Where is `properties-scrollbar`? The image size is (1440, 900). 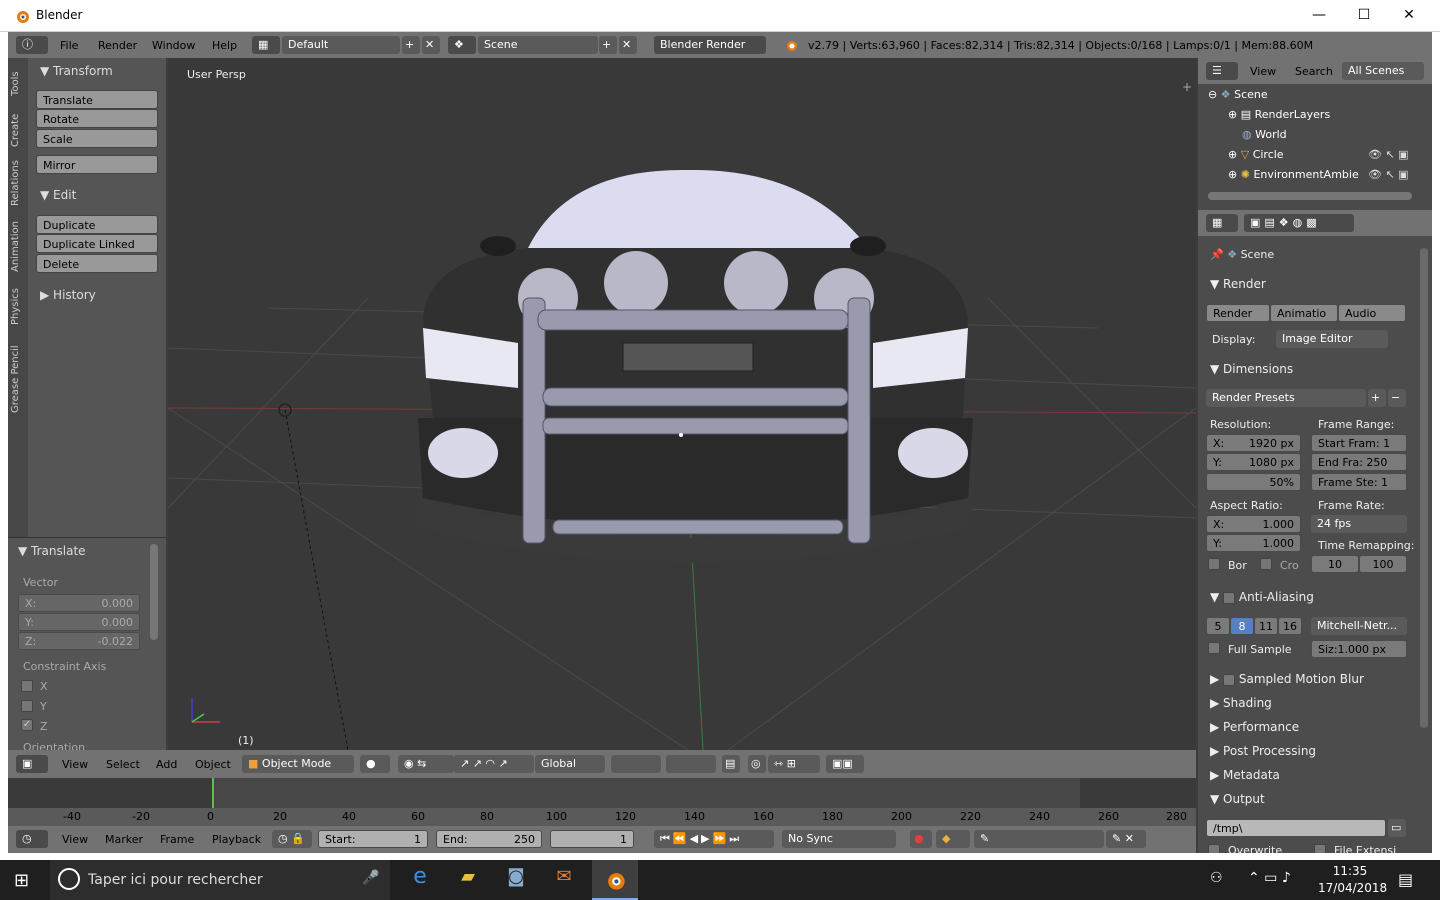 properties-scrollbar is located at coordinates (1424, 488).